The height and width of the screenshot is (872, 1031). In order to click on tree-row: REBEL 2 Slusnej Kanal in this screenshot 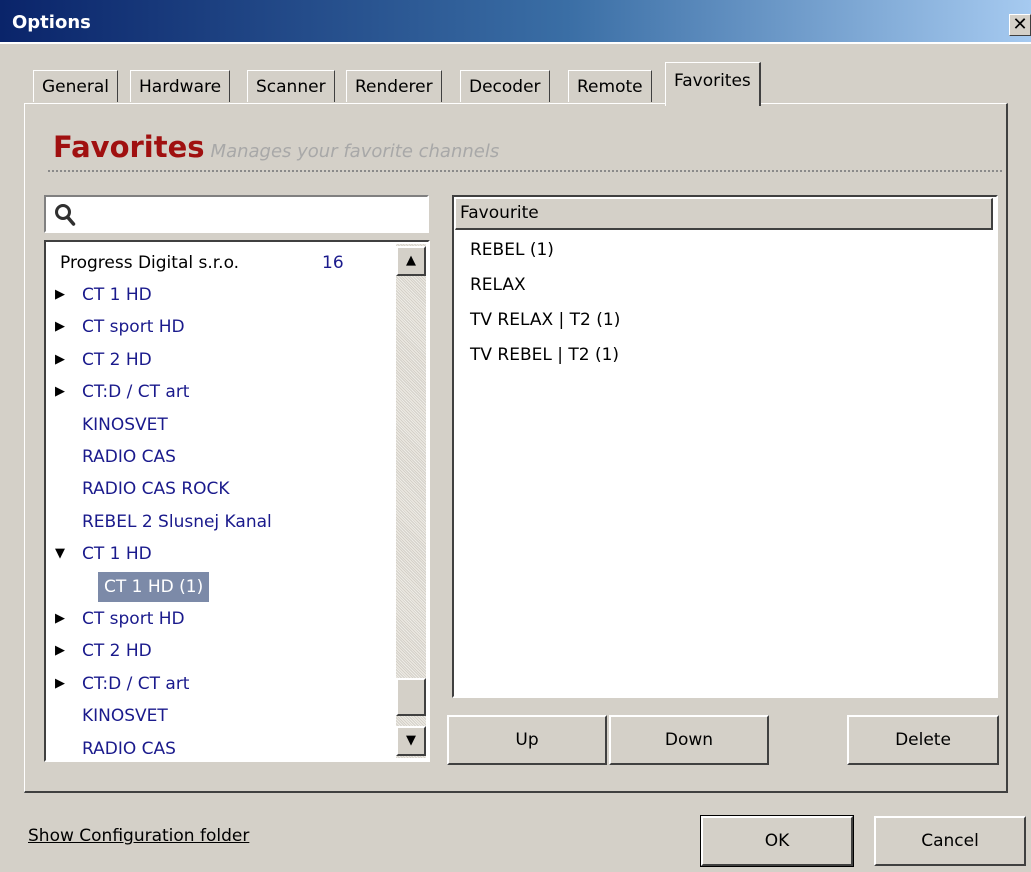, I will do `click(216, 522)`.